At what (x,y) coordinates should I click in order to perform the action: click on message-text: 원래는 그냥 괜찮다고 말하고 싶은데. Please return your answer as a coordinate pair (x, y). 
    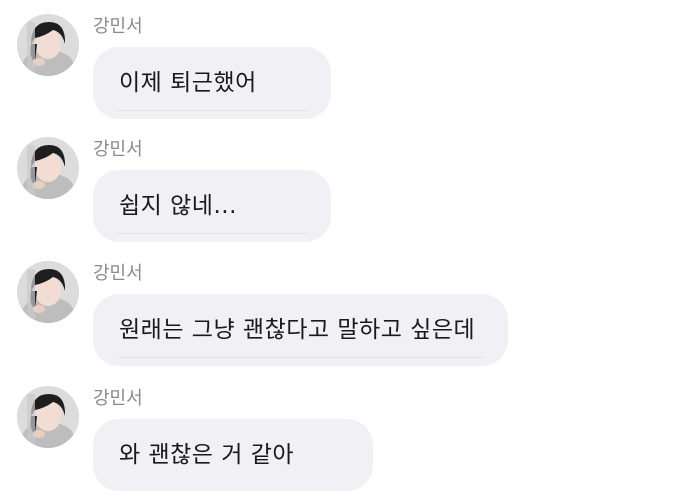
    Looking at the image, I should click on (297, 330).